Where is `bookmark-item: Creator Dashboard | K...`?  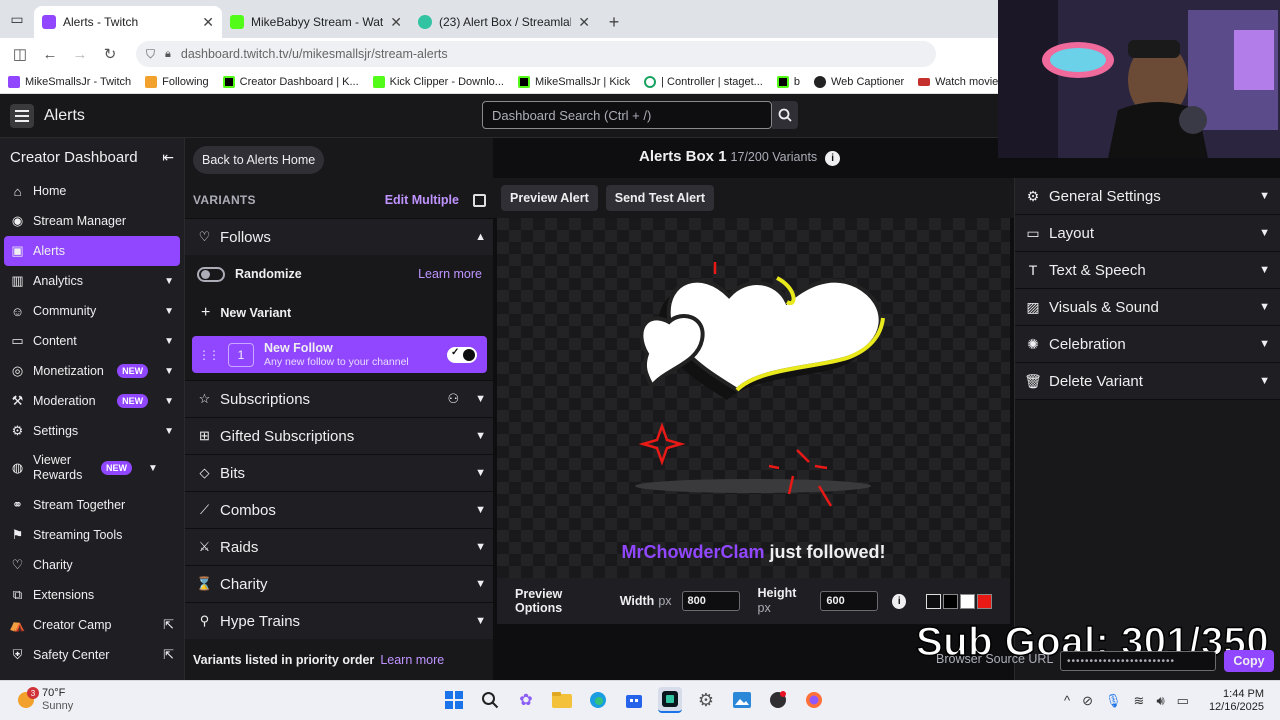 bookmark-item: Creator Dashboard | K... is located at coordinates (290, 81).